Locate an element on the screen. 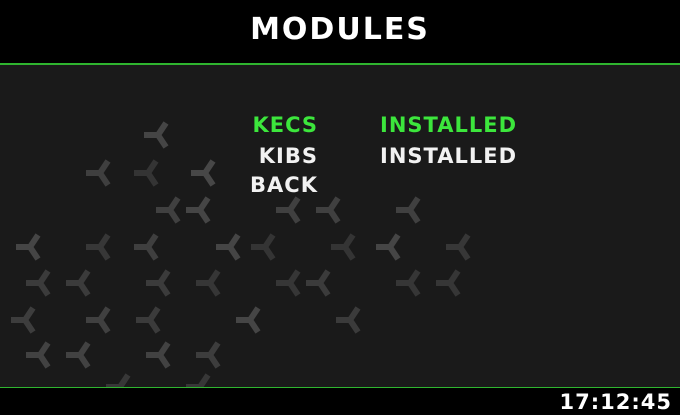 This screenshot has height=415, width=680. page-title: MODULES is located at coordinates (340, 29).